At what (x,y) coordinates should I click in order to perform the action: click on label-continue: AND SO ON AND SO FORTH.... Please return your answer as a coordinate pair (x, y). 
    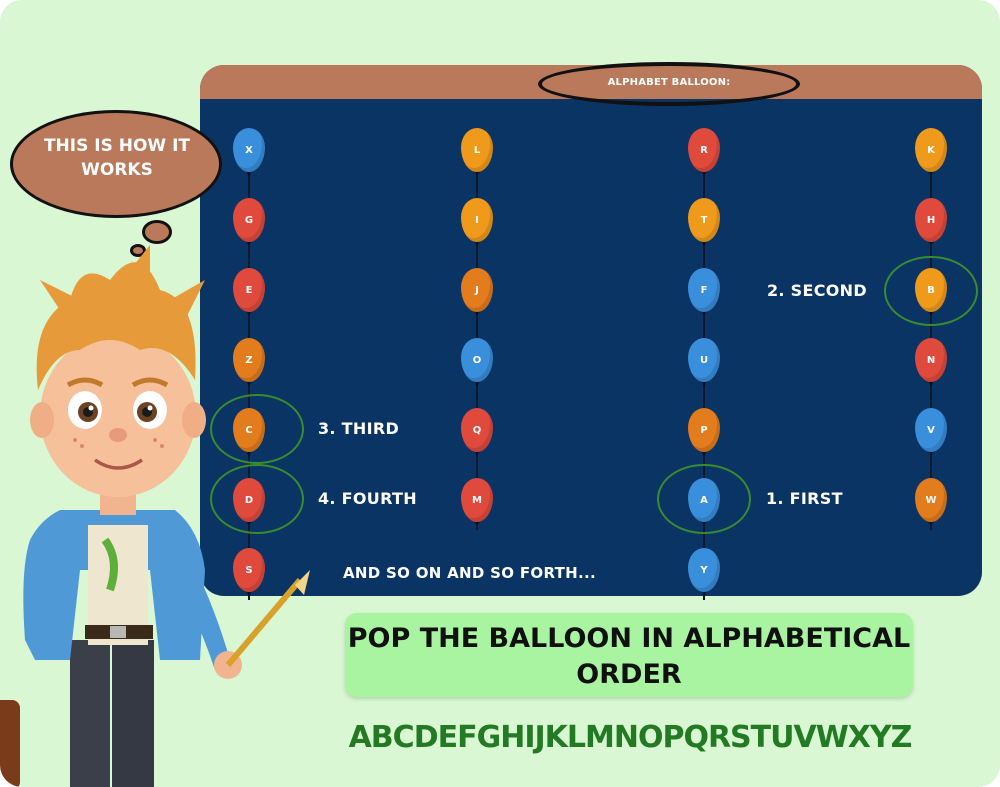
    Looking at the image, I should click on (470, 573).